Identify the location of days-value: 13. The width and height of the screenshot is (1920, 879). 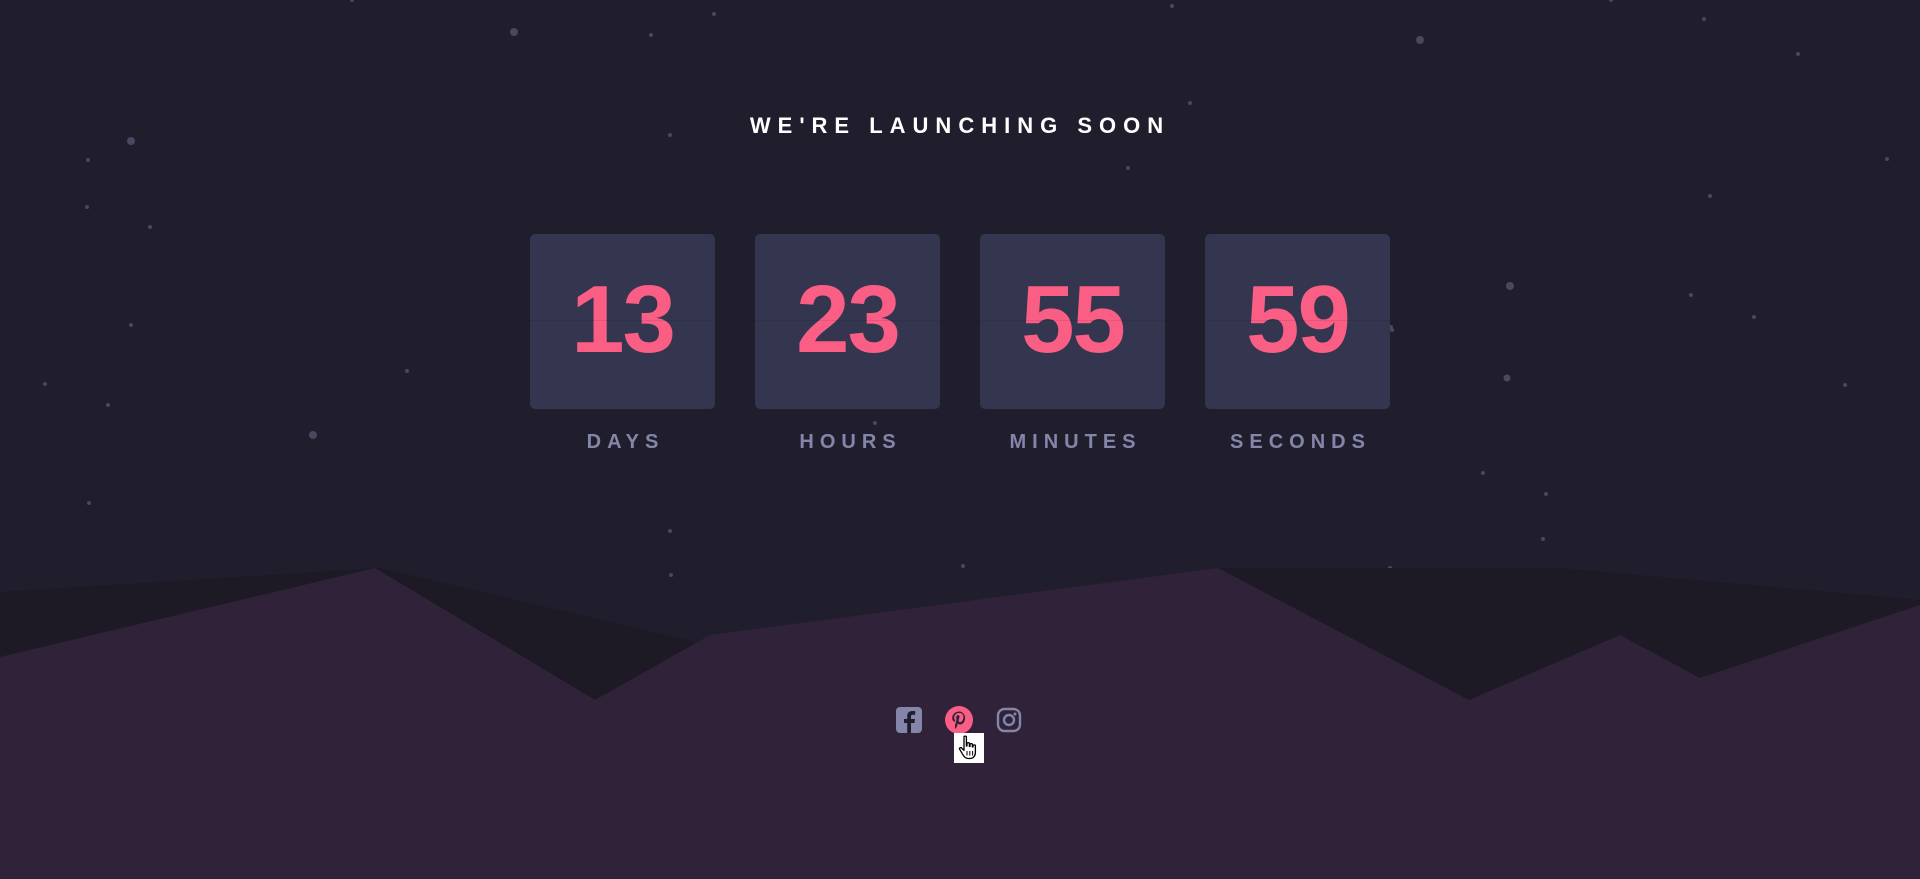
(623, 319).